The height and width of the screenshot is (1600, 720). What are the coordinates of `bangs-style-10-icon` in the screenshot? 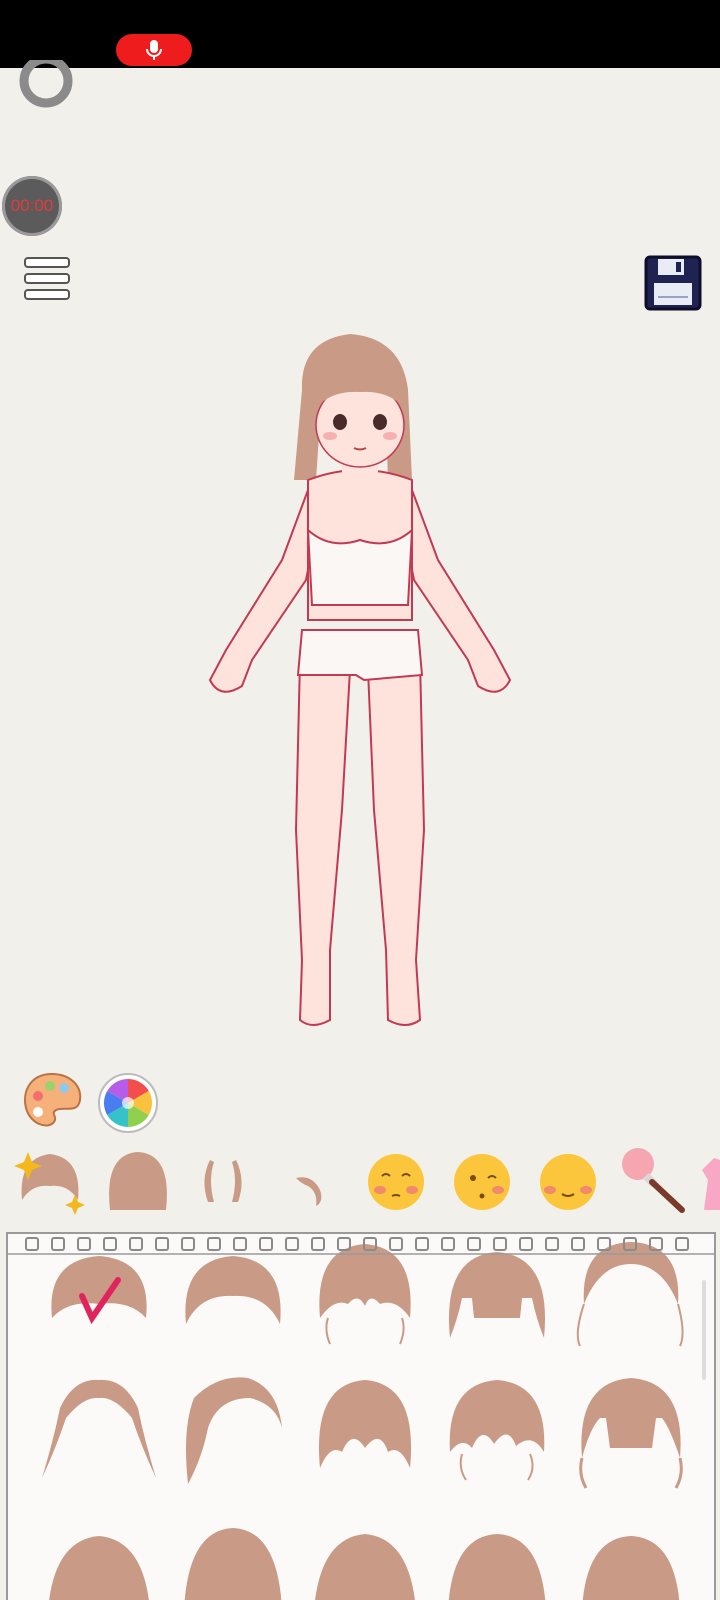 It's located at (631, 1433).